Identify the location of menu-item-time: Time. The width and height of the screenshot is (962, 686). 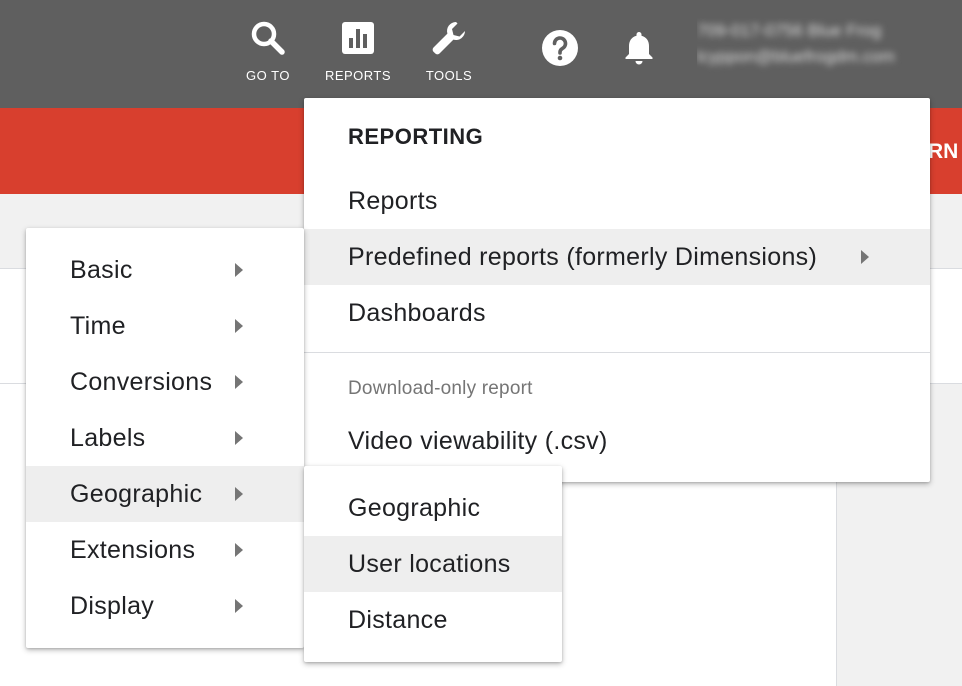
(165, 326).